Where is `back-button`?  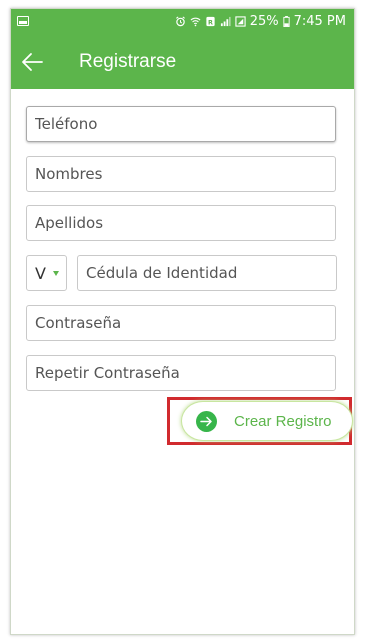 back-button is located at coordinates (32, 62).